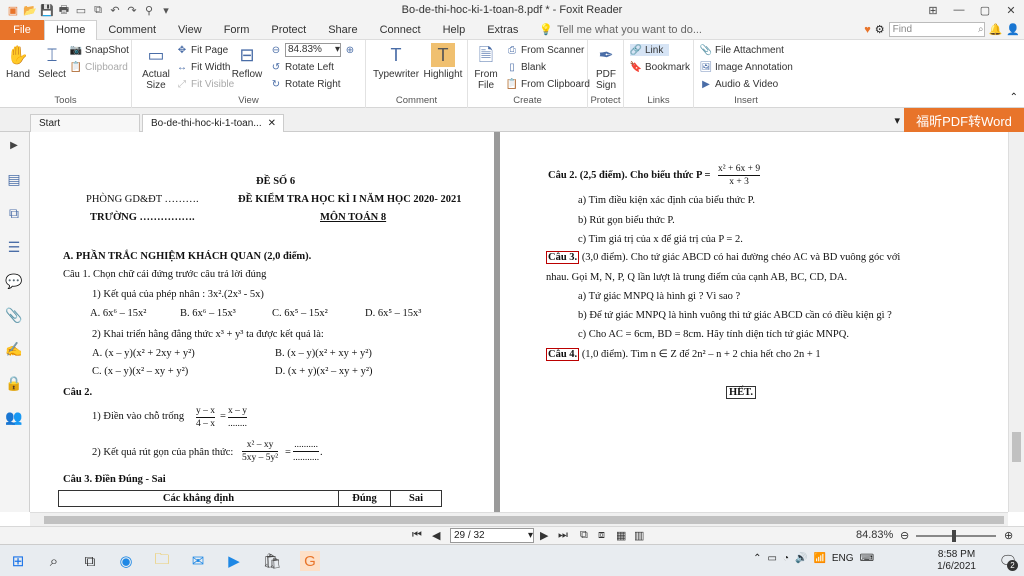  What do you see at coordinates (132, 10) in the screenshot?
I see `redo-icon: ↷` at bounding box center [132, 10].